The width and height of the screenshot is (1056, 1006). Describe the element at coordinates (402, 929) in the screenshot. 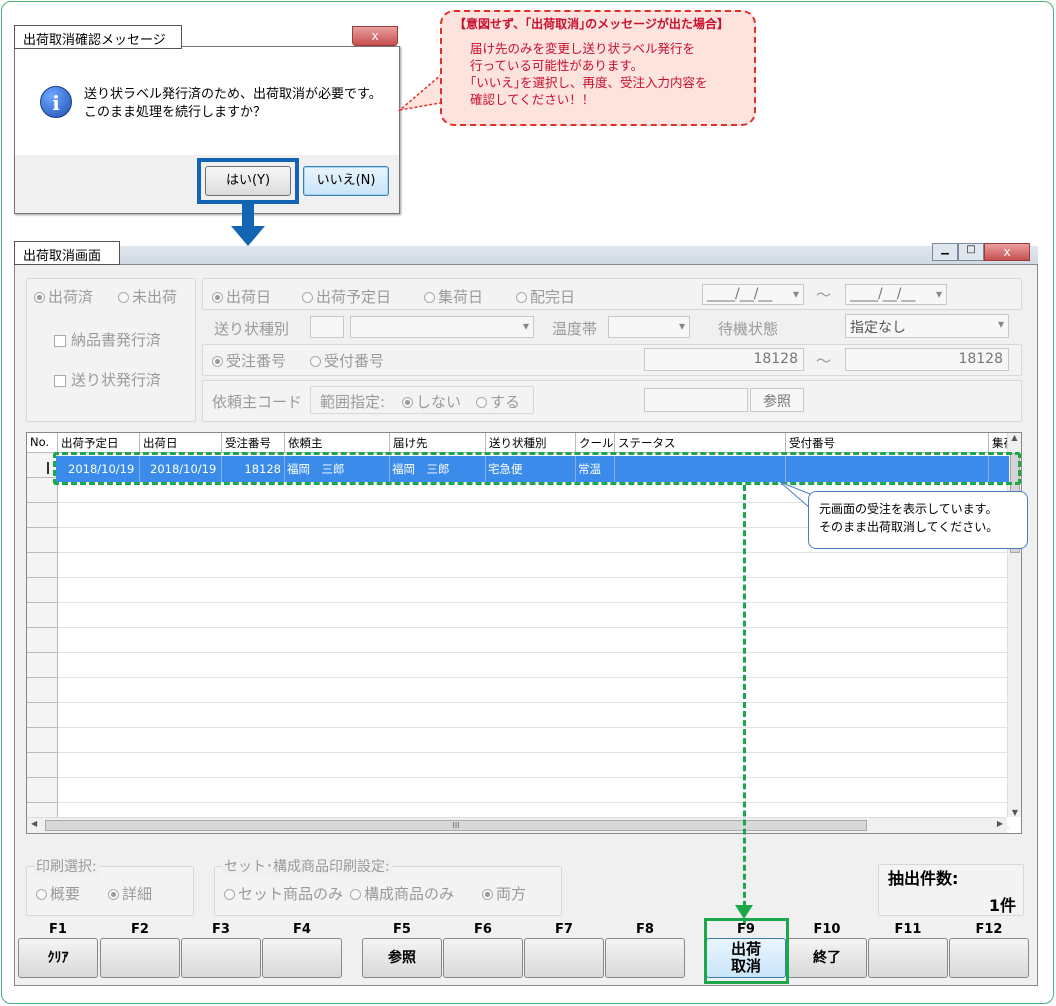

I see `fkey-label-f5: F5` at that location.